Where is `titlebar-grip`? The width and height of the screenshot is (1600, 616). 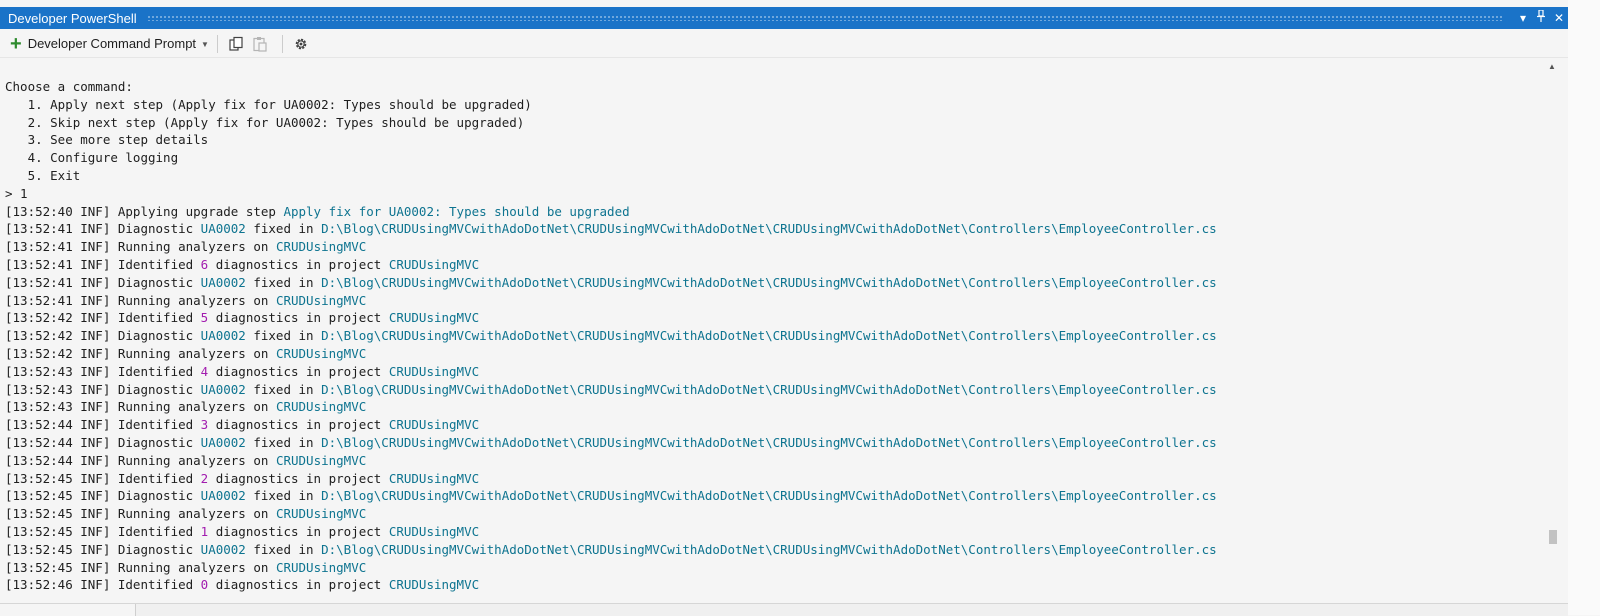 titlebar-grip is located at coordinates (825, 18).